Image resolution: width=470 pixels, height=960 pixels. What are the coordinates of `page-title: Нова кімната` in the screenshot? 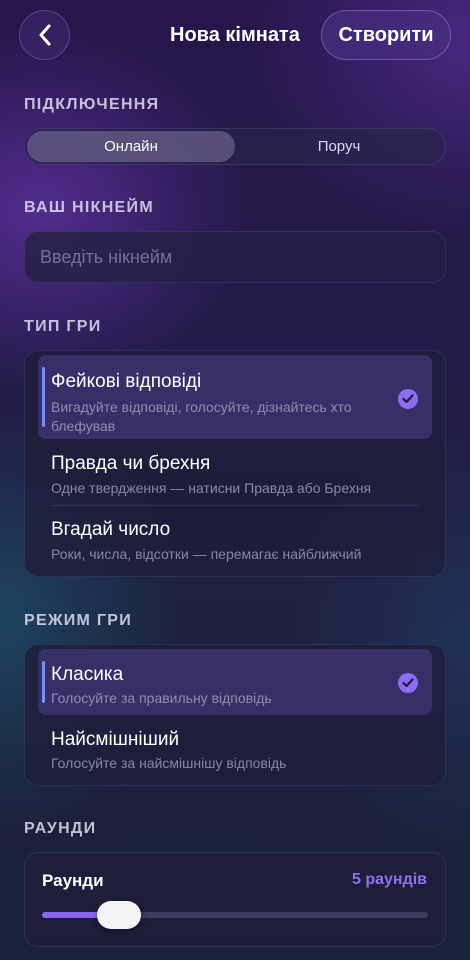 It's located at (235, 35).